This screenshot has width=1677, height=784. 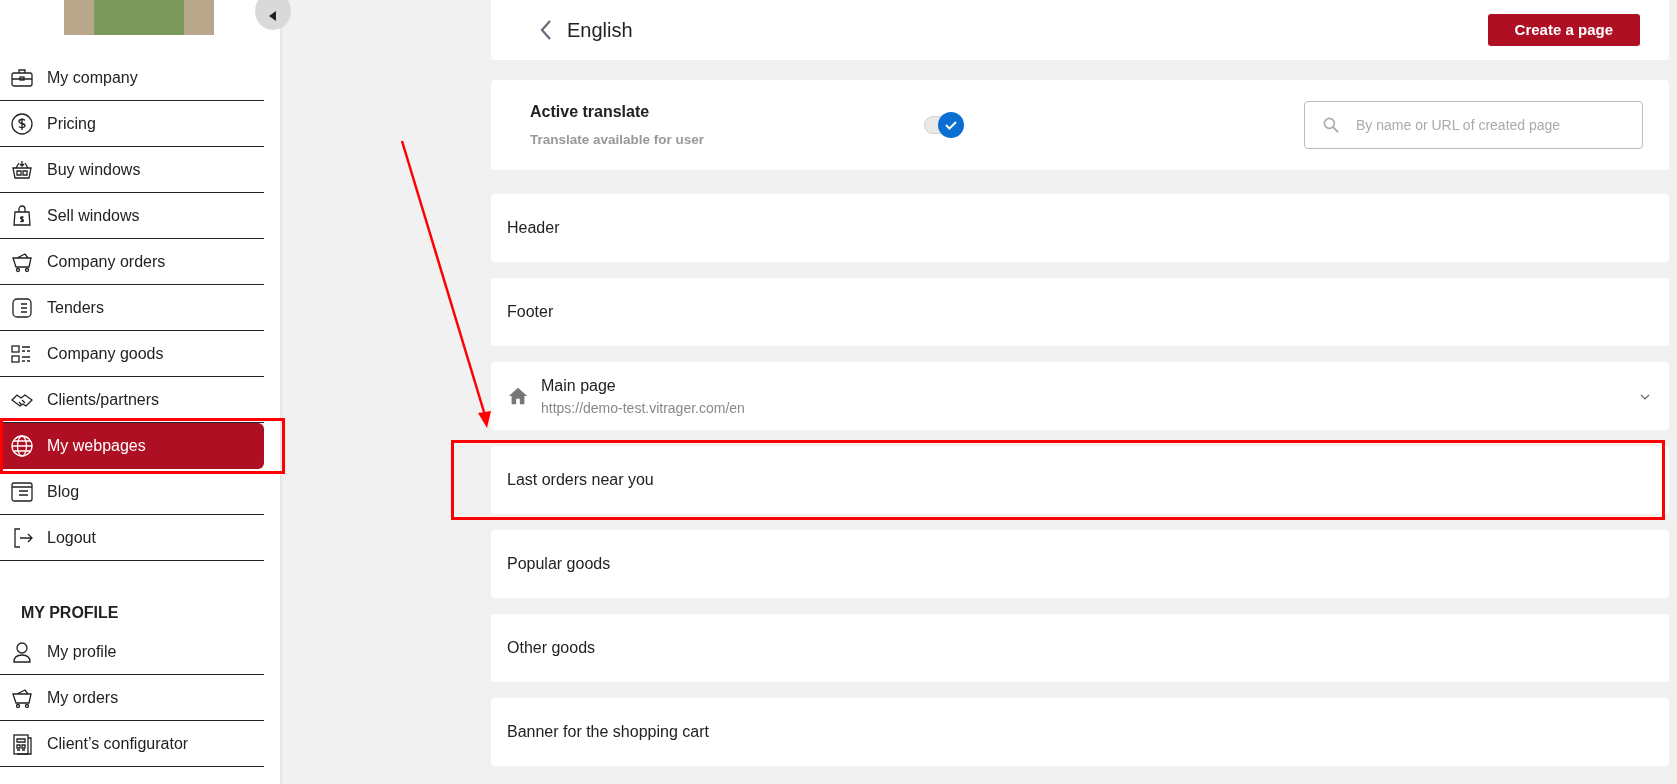 What do you see at coordinates (132, 744) in the screenshot?
I see `sidebar-item: Client’s configurator` at bounding box center [132, 744].